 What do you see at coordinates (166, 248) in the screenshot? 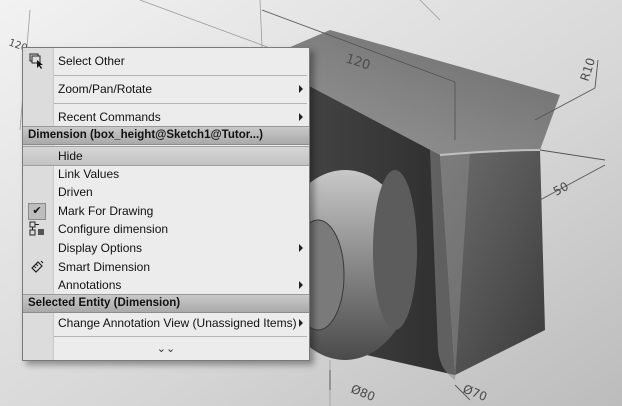
I see `menu-item-display-options: Display Options` at bounding box center [166, 248].